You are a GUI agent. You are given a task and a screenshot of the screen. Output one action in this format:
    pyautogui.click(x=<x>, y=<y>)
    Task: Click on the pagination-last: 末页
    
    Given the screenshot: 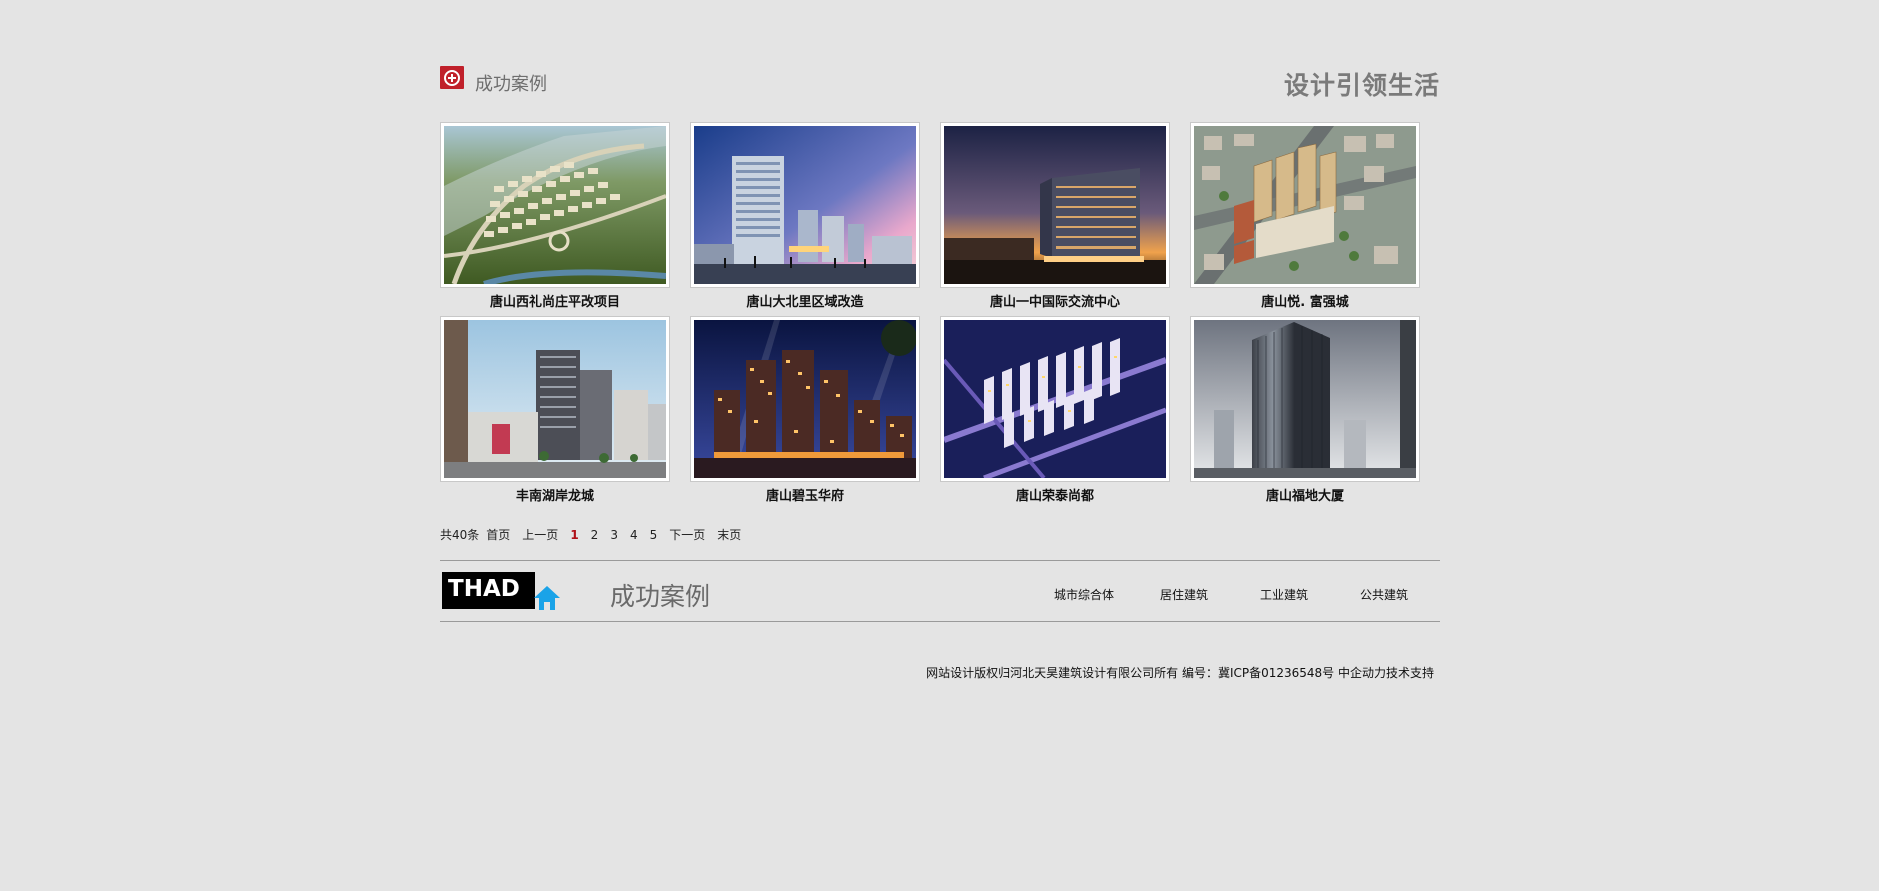 What is the action you would take?
    pyautogui.click(x=729, y=534)
    